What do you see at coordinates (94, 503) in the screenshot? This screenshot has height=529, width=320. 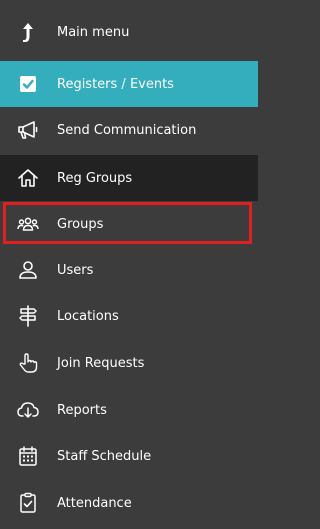 I see `menu-item-label: Attendance` at bounding box center [94, 503].